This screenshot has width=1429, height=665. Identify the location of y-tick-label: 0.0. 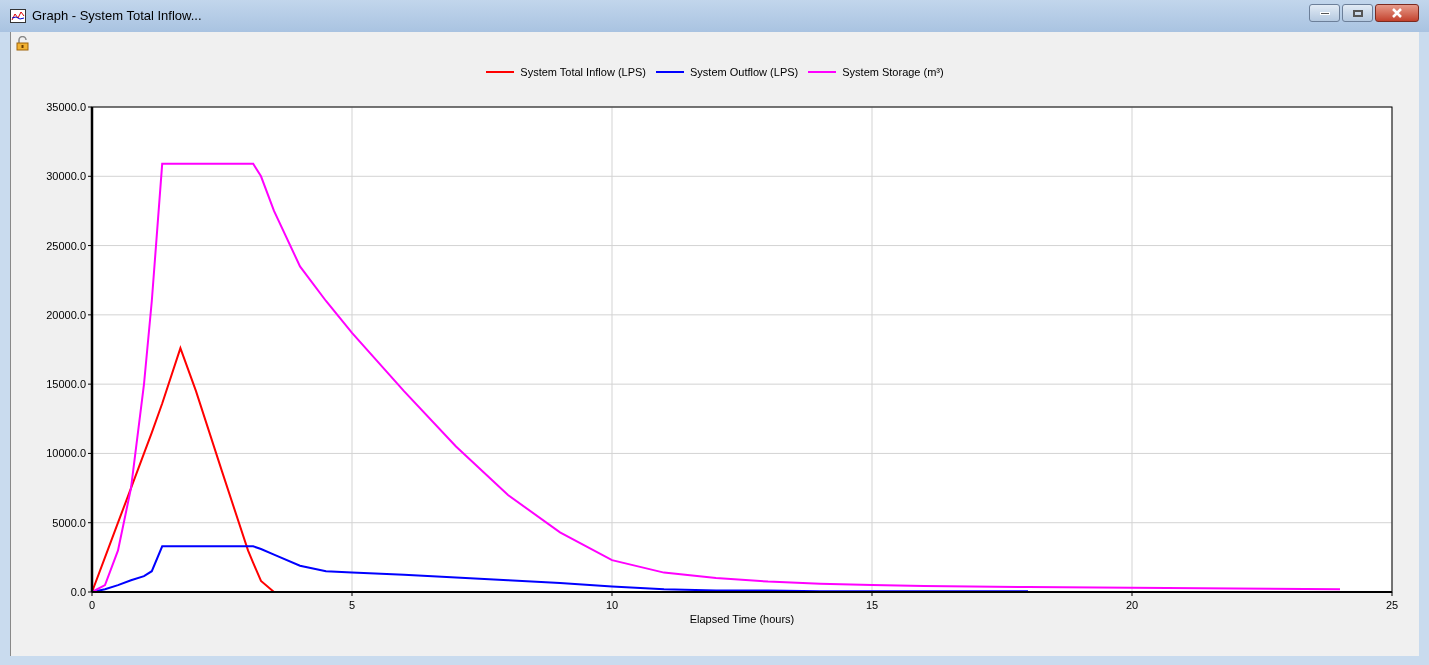
(78, 592).